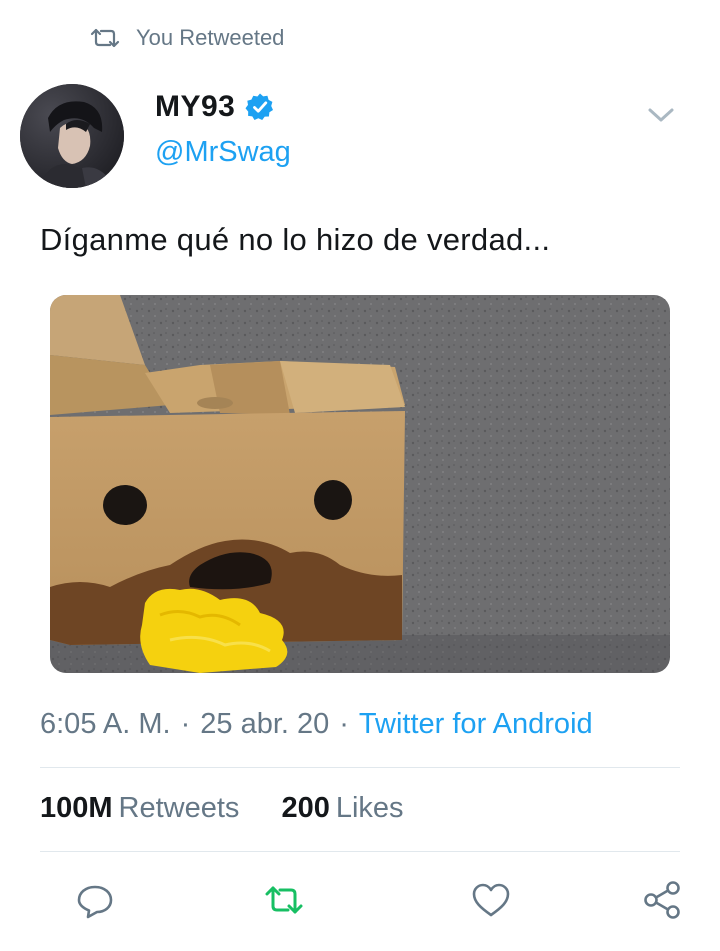  What do you see at coordinates (360, 900) in the screenshot?
I see `tweet-actions` at bounding box center [360, 900].